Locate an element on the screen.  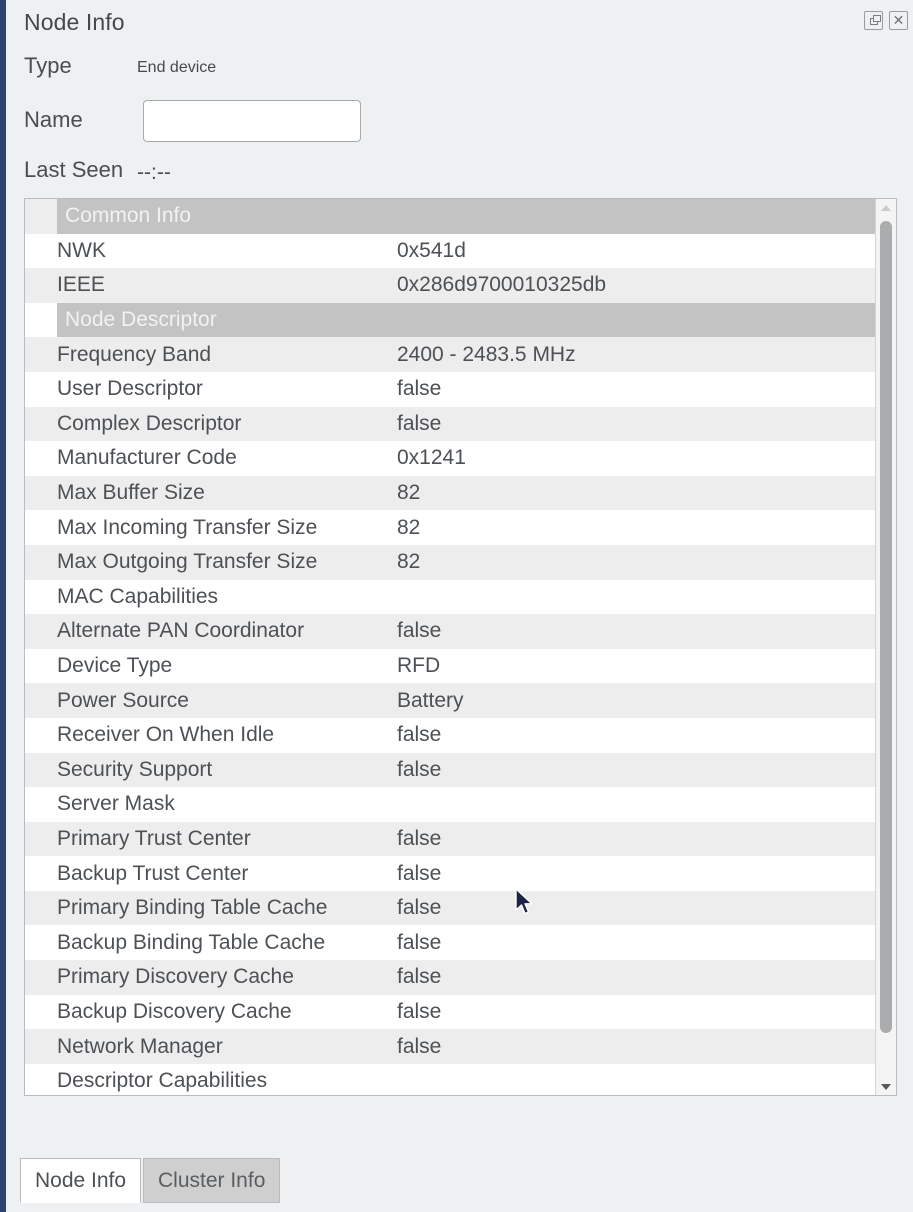
table-row: Complex Descriptor false is located at coordinates (450, 424).